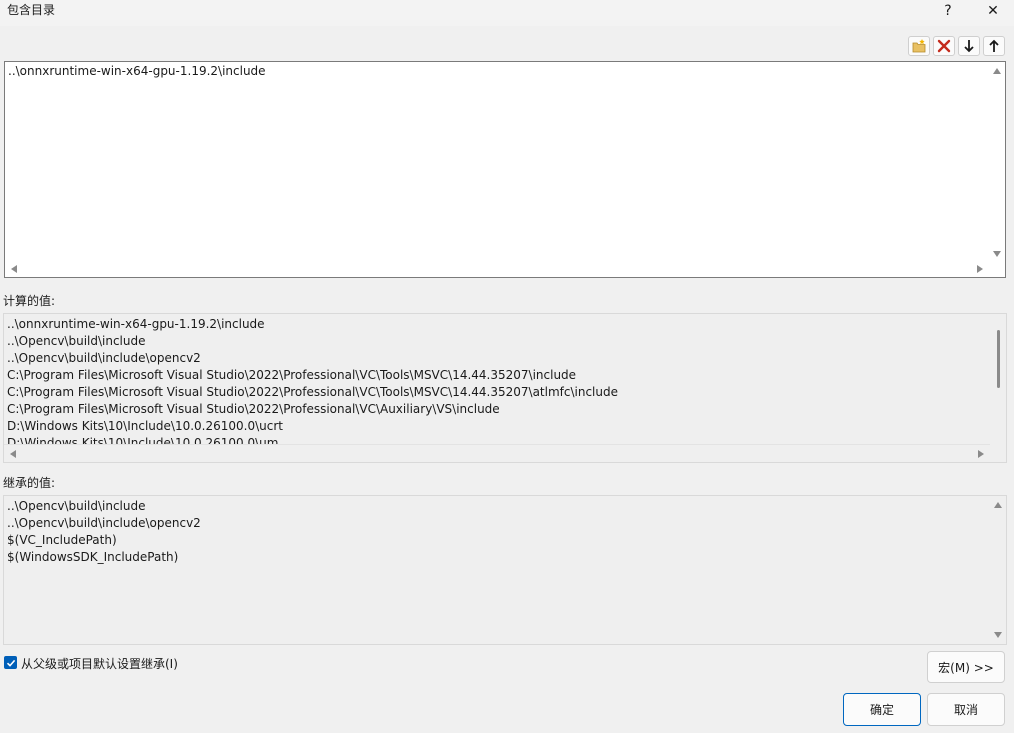  I want to click on inherit-checkbox, so click(10, 662).